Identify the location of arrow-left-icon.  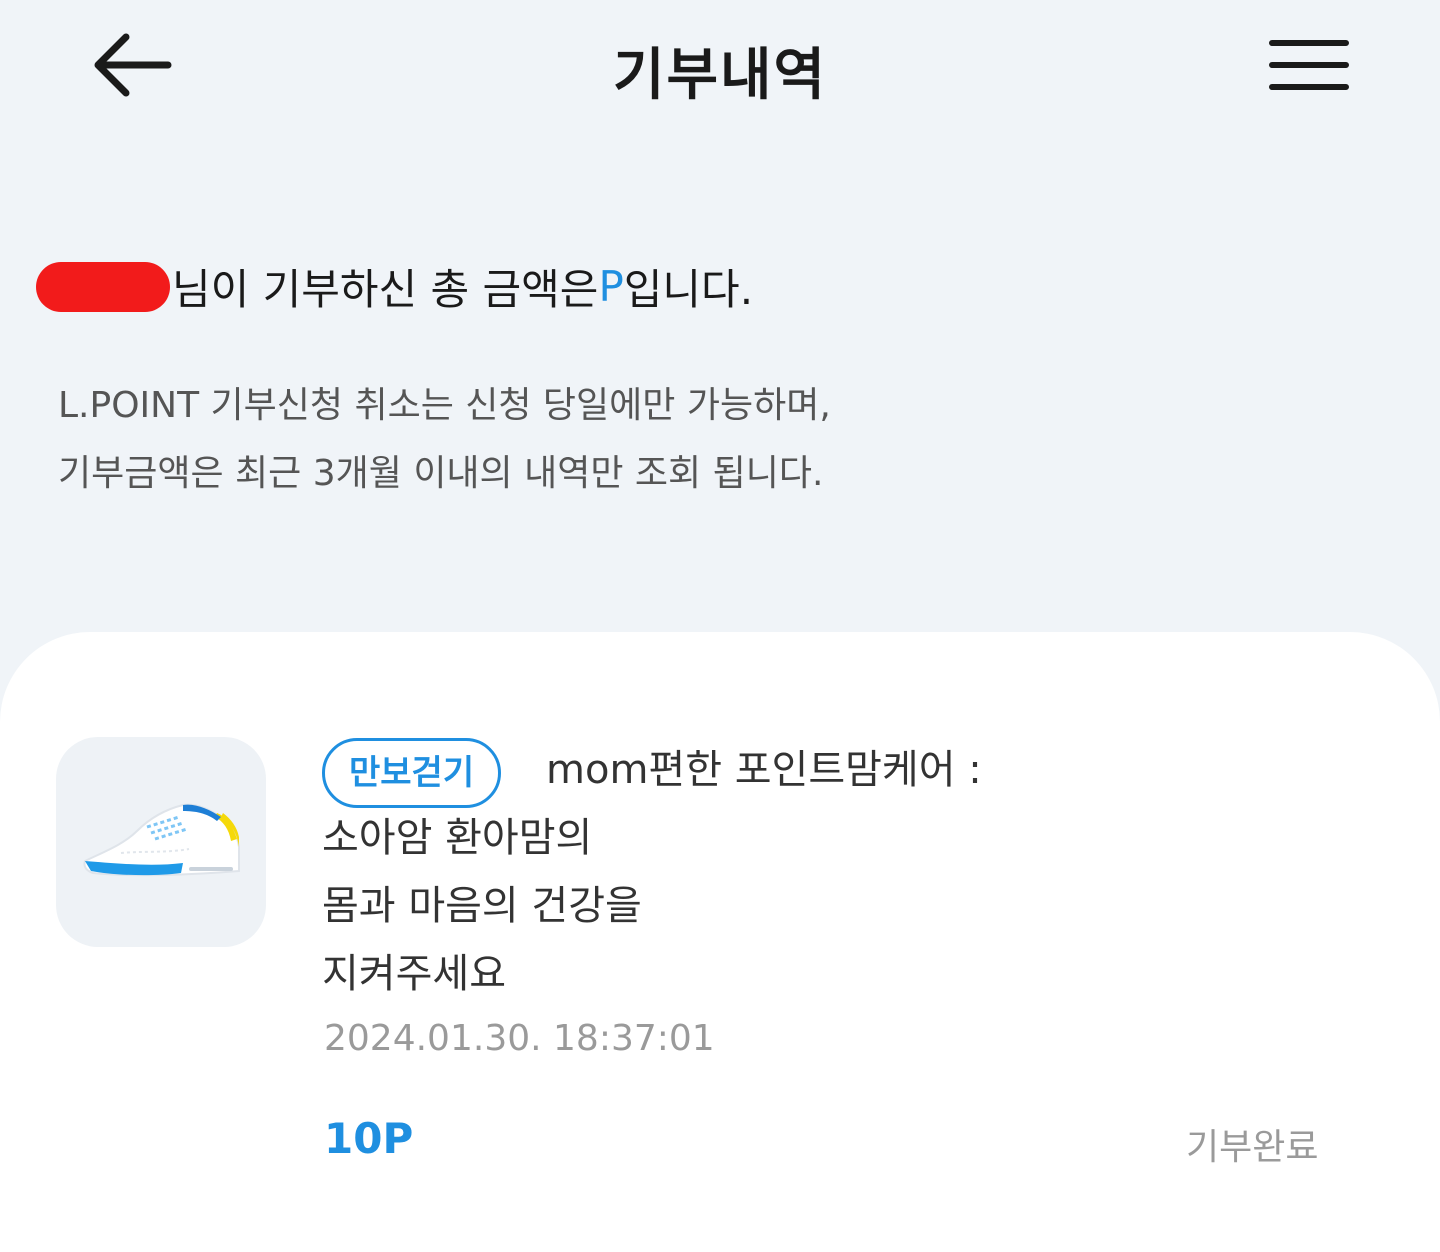
(133, 65).